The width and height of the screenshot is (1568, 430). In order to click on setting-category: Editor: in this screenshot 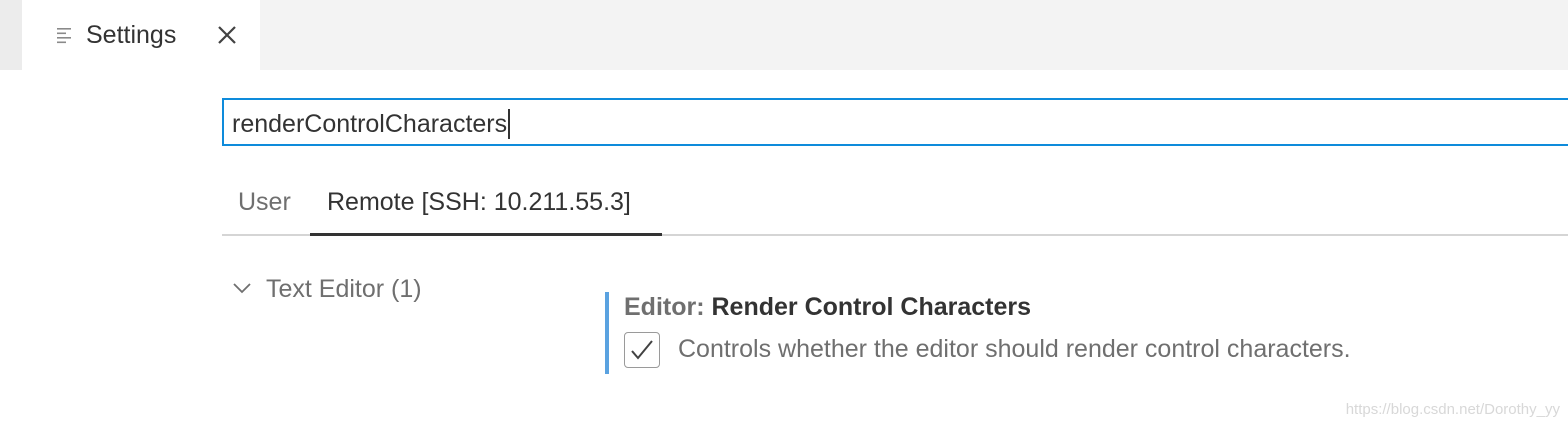, I will do `click(664, 307)`.